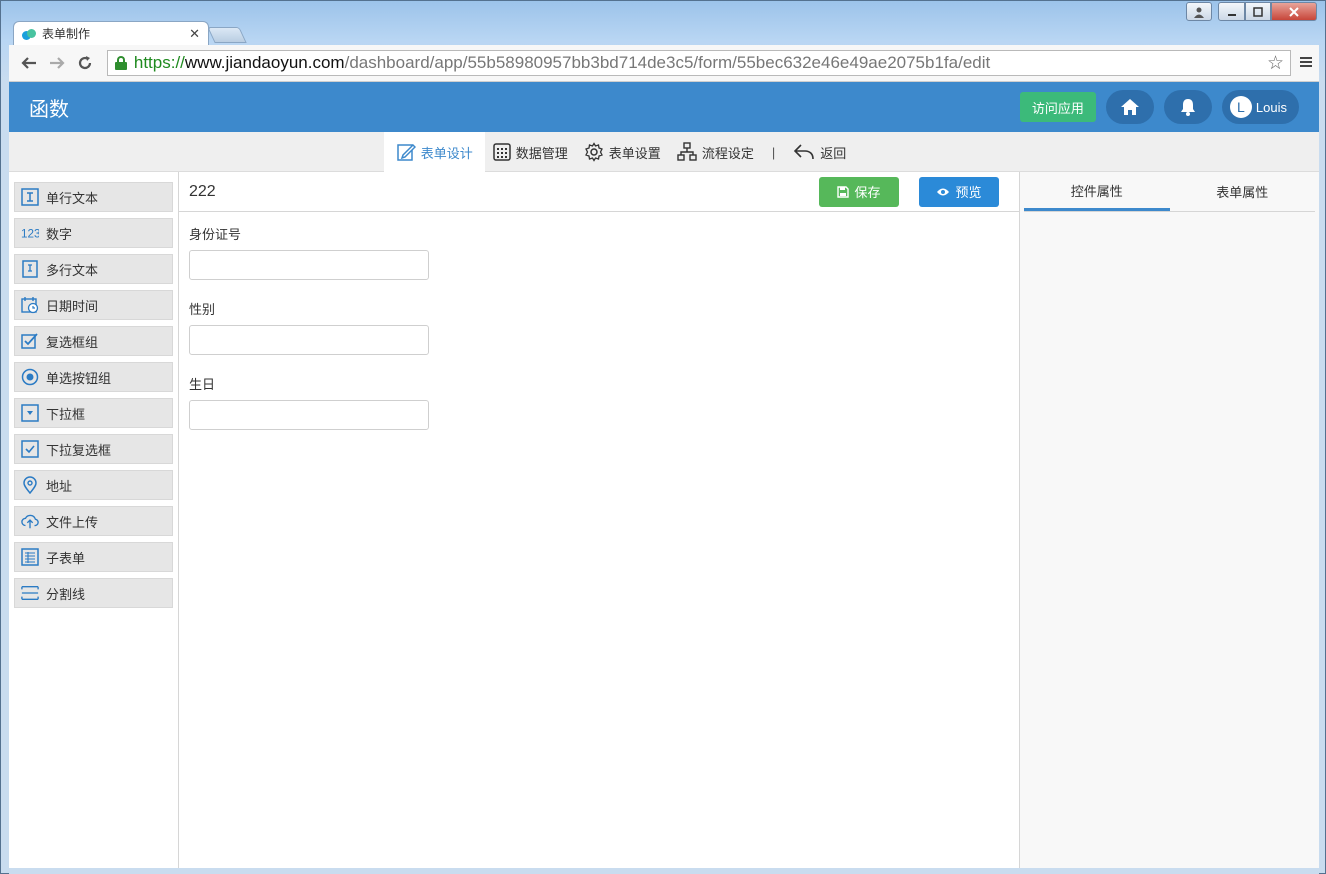 This screenshot has height=874, width=1326. Describe the element at coordinates (867, 192) in the screenshot. I see `save-label: 保存` at that location.